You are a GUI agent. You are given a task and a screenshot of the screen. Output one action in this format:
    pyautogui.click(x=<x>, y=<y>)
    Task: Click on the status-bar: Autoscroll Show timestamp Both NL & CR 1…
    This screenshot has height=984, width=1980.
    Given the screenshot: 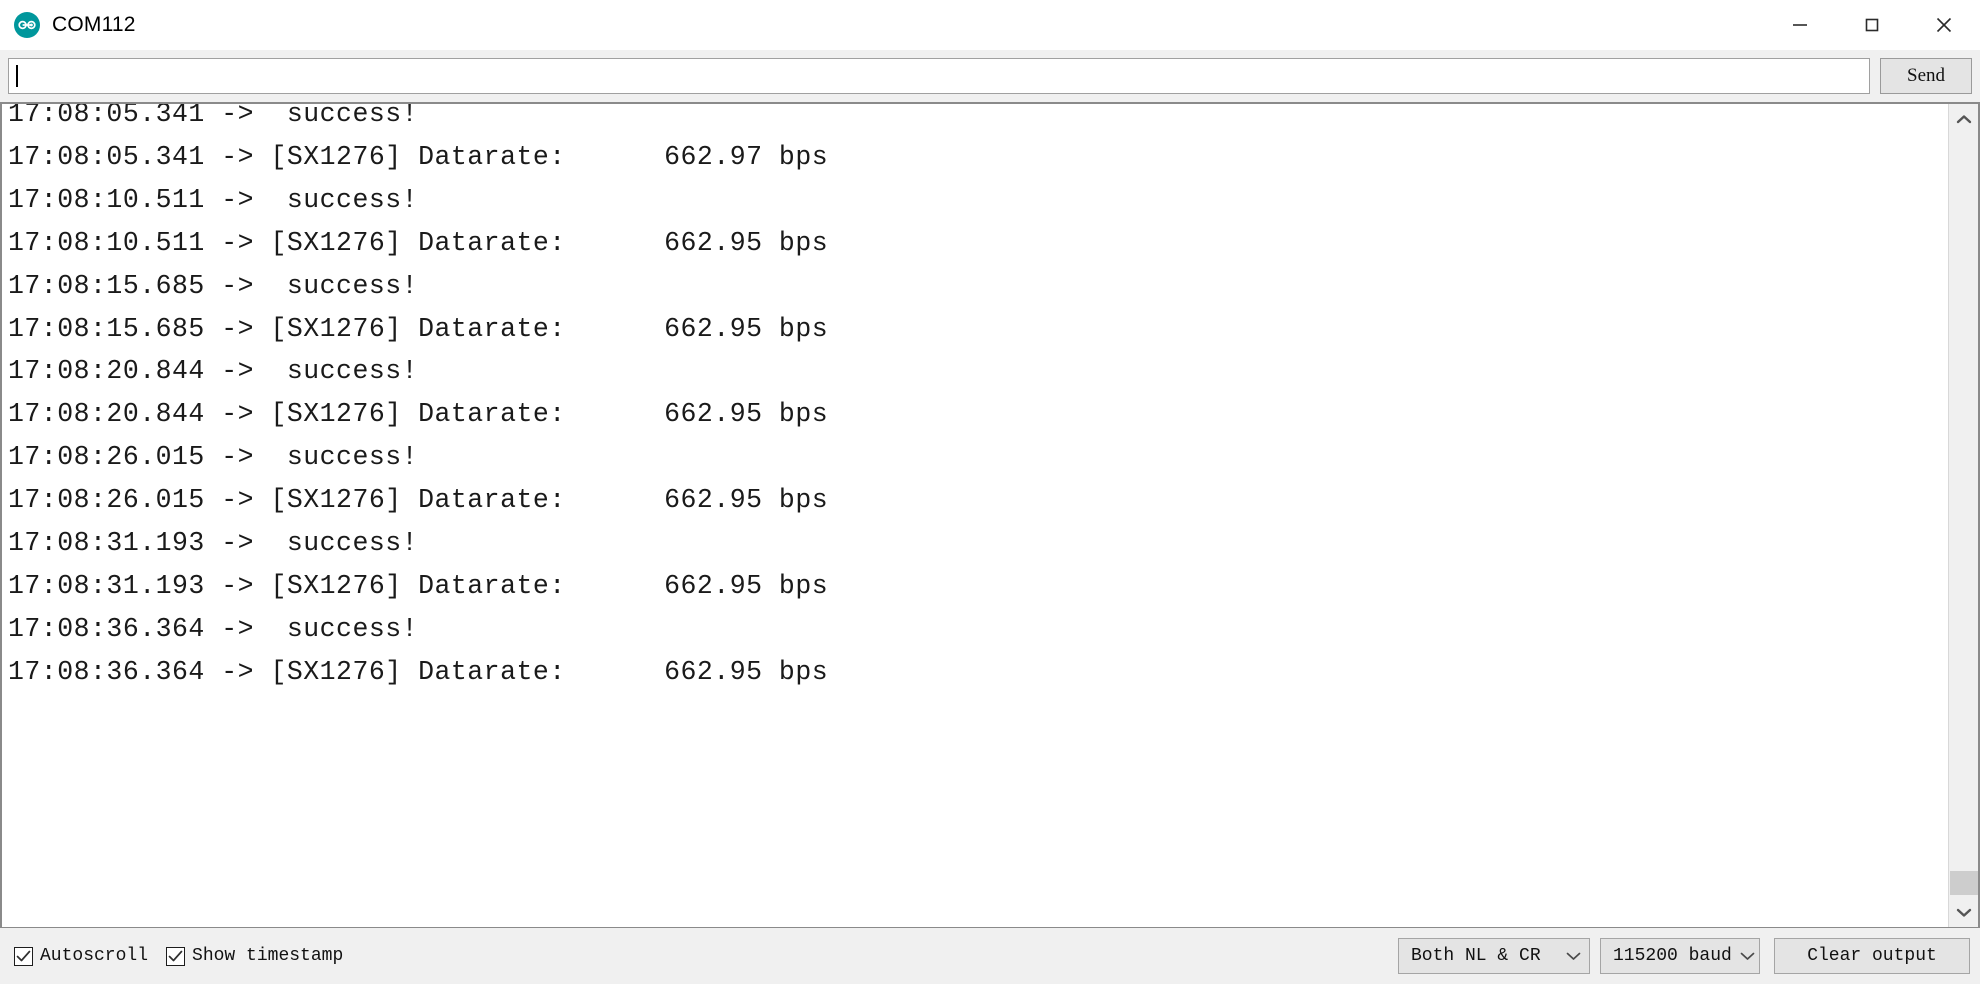 What is the action you would take?
    pyautogui.click(x=990, y=956)
    